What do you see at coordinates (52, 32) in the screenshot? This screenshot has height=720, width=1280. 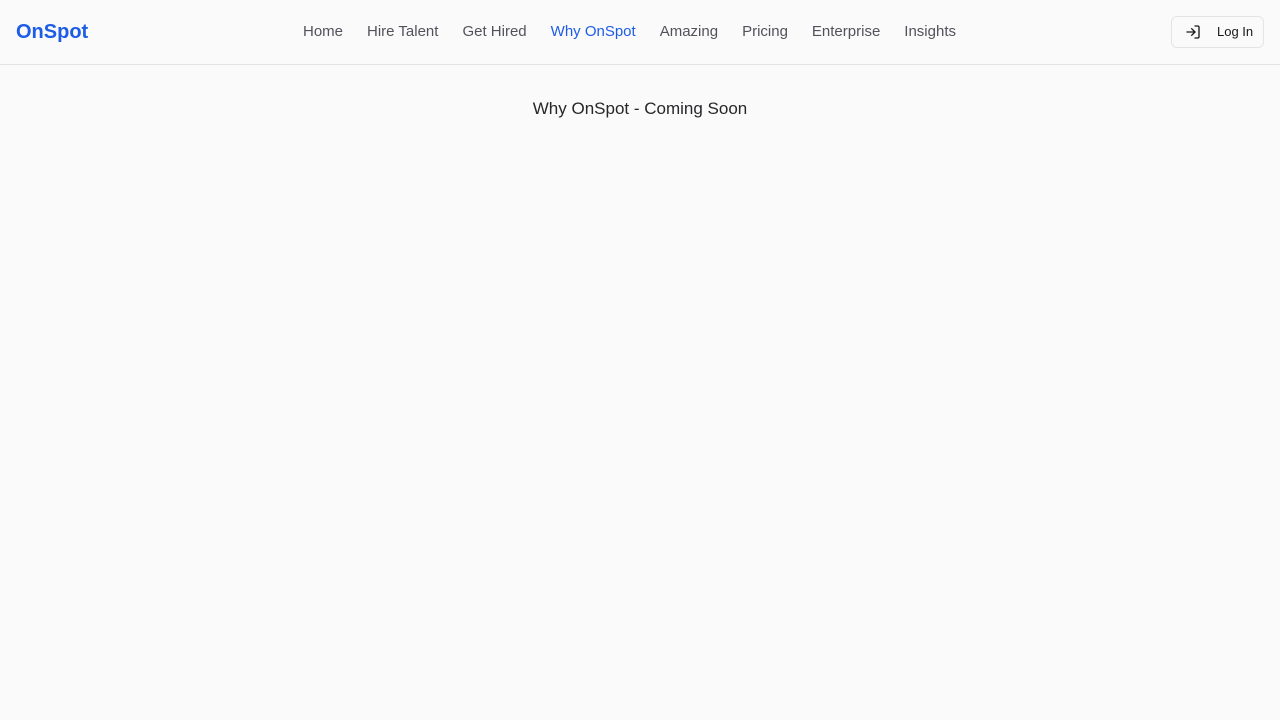 I see `logo: OnSpot` at bounding box center [52, 32].